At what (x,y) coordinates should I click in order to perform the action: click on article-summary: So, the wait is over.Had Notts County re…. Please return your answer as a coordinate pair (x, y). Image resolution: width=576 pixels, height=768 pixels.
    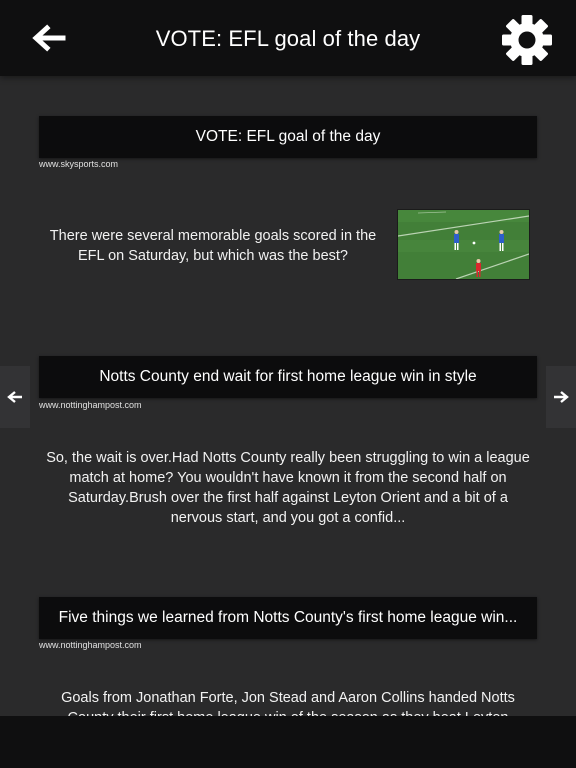
    Looking at the image, I should click on (288, 488).